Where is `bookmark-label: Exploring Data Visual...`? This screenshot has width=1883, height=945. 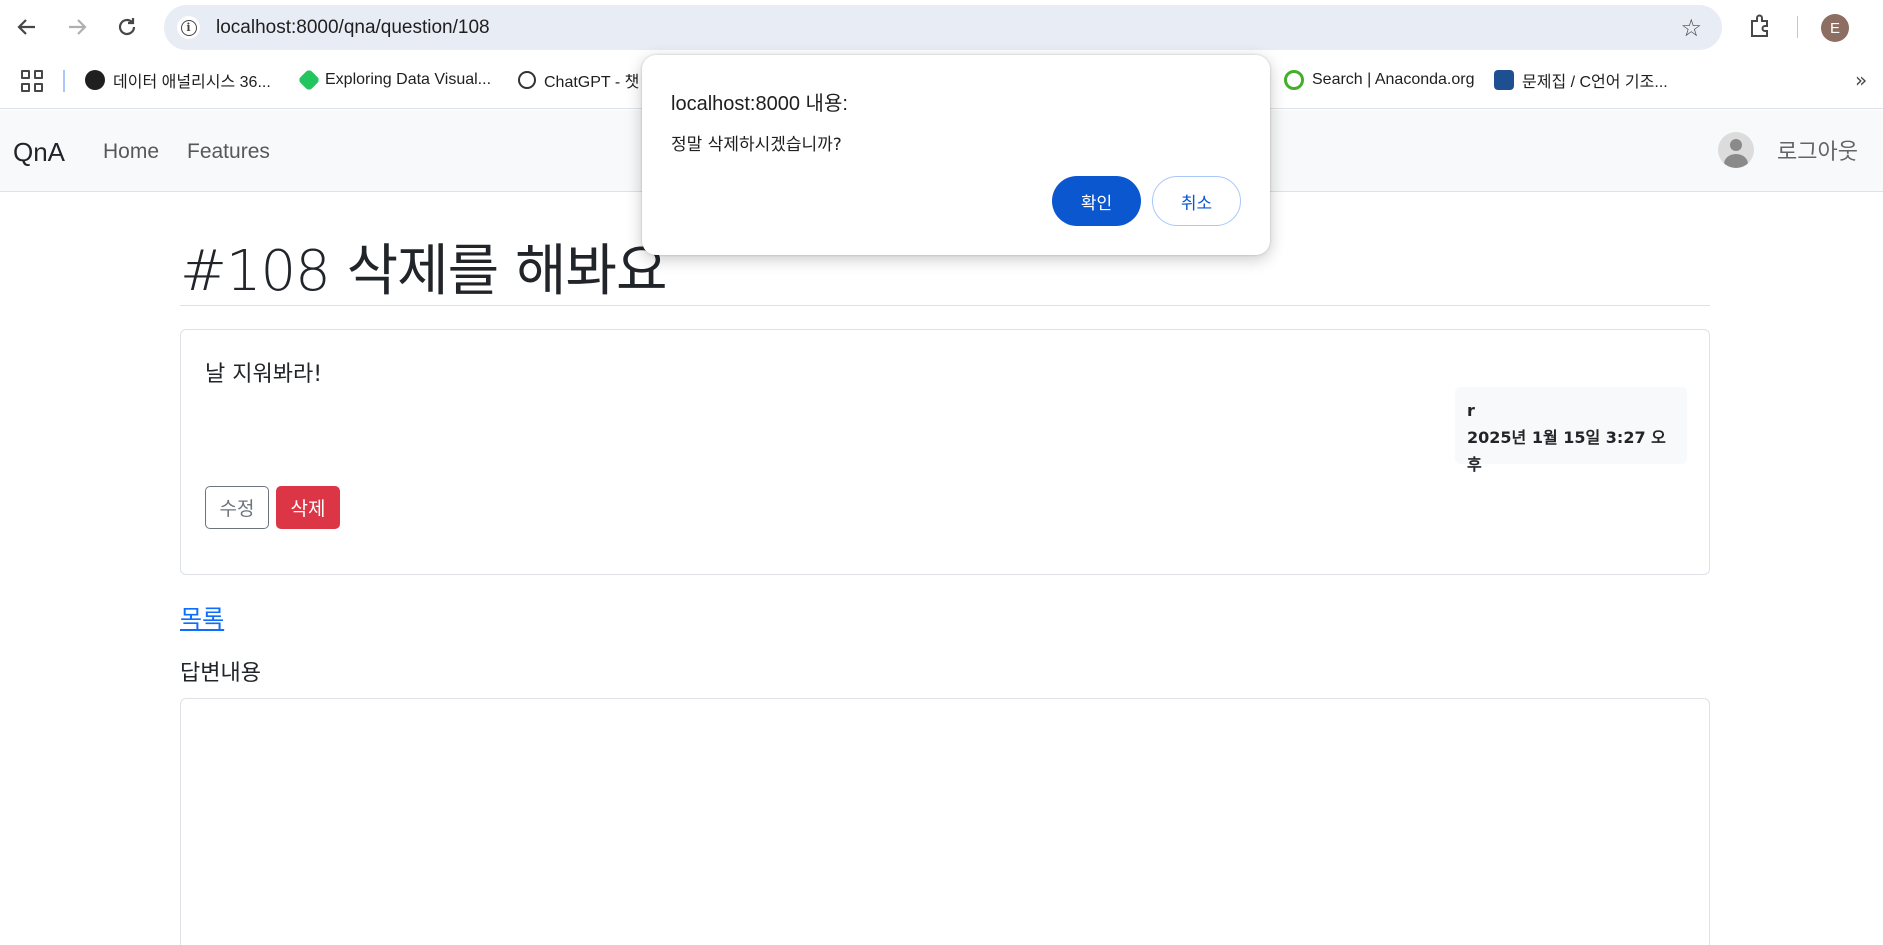 bookmark-label: Exploring Data Visual... is located at coordinates (408, 79).